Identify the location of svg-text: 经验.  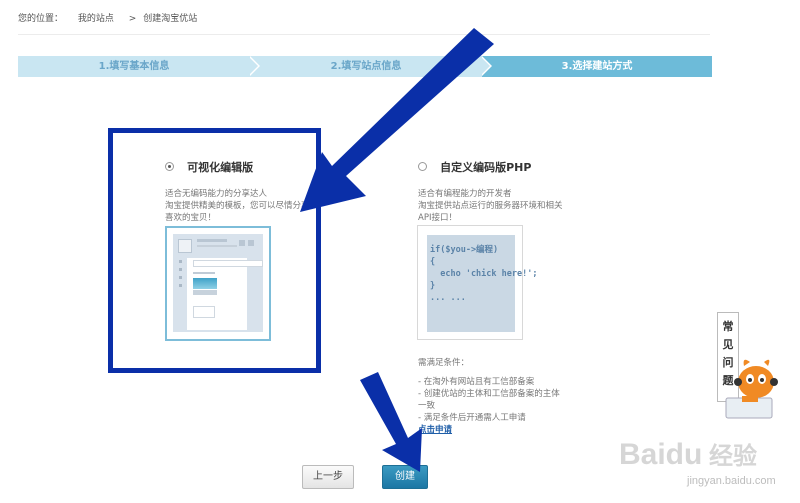
(733, 456).